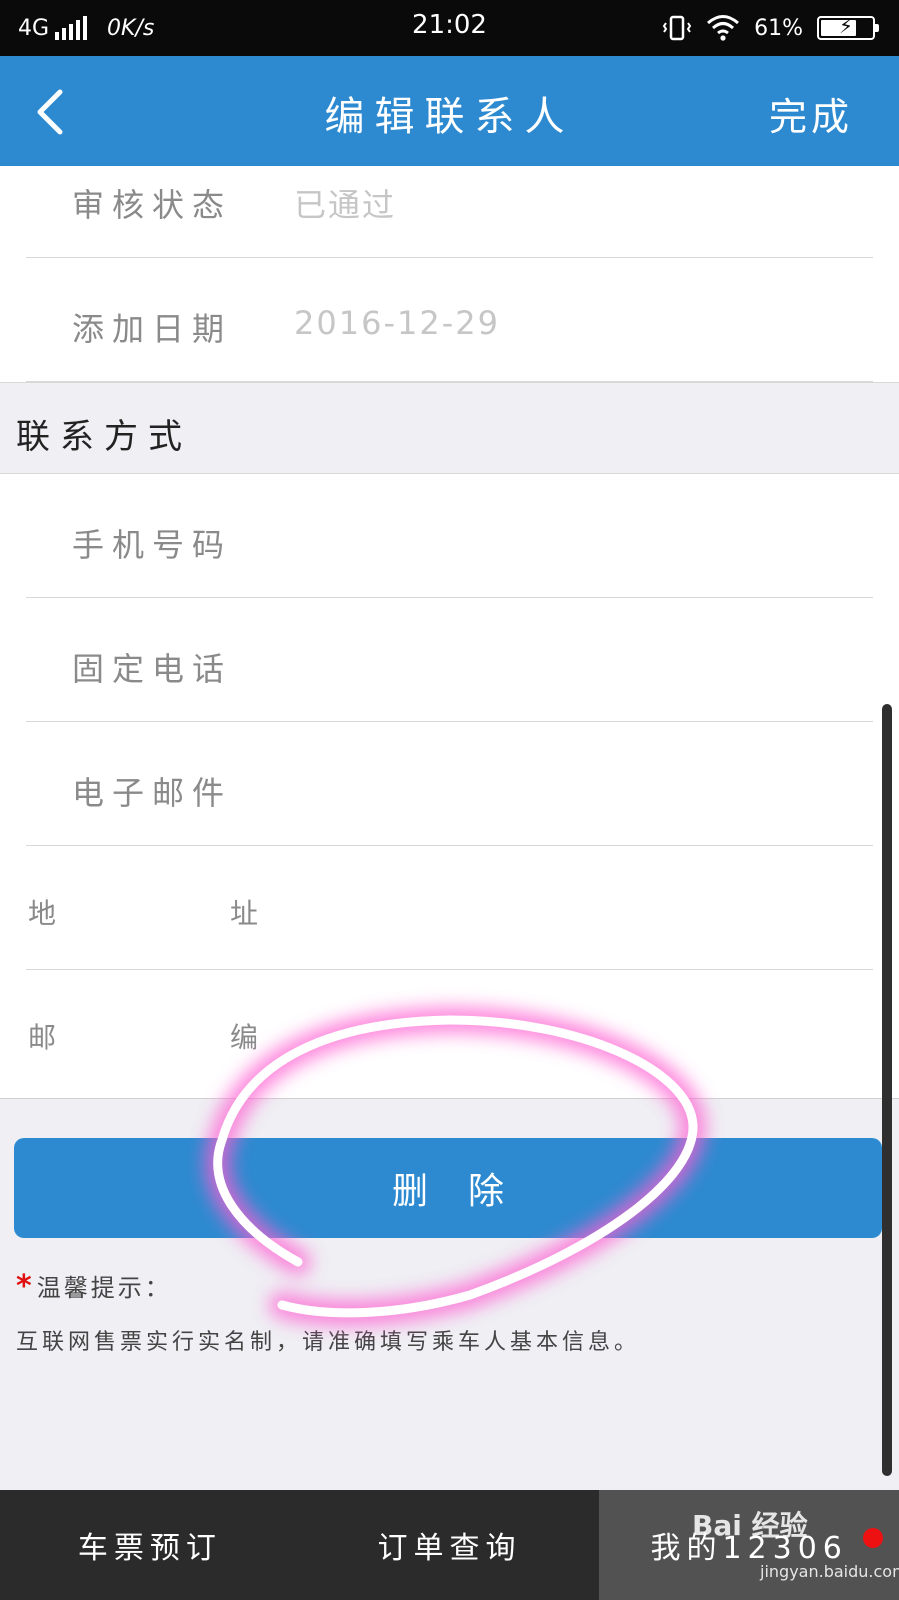 This screenshot has height=1600, width=899. What do you see at coordinates (677, 28) in the screenshot?
I see `vibrate-icon` at bounding box center [677, 28].